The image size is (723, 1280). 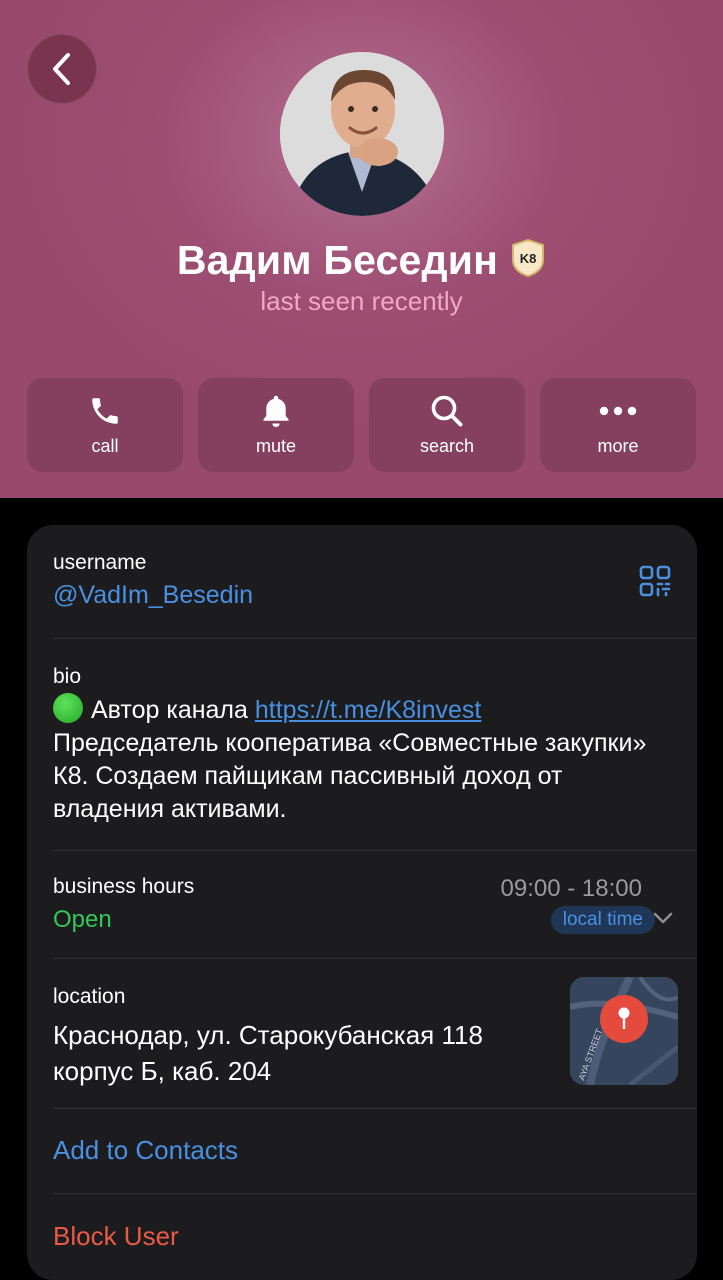 I want to click on bio-label: bio, so click(x=67, y=676).